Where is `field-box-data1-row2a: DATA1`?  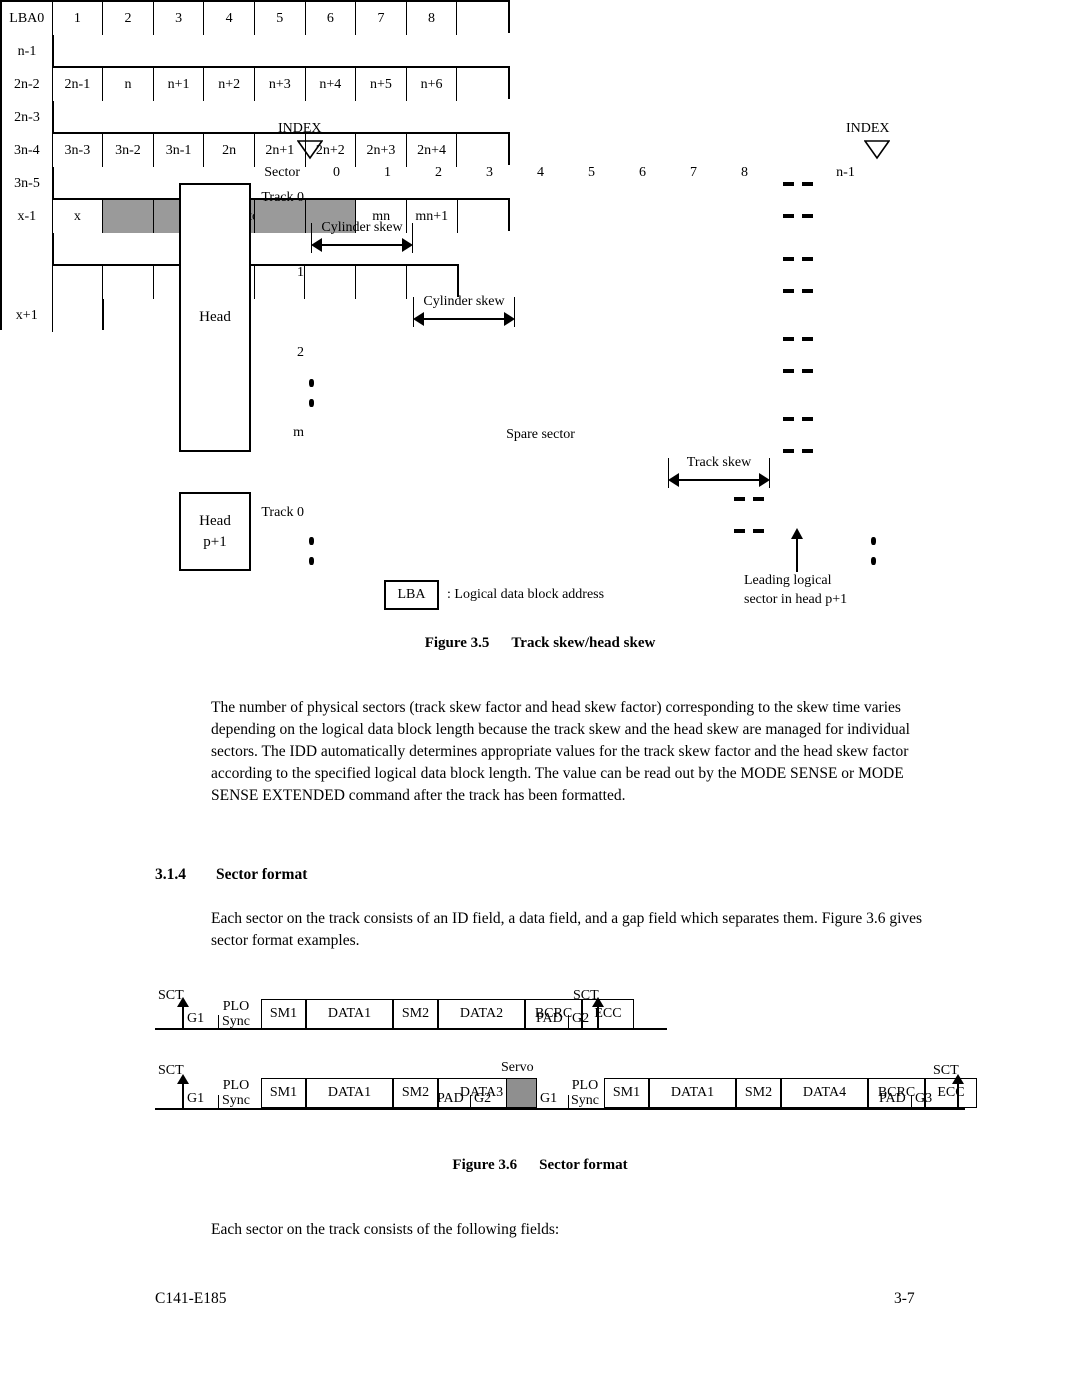
field-box-data1-row2a: DATA1 is located at coordinates (349, 1093).